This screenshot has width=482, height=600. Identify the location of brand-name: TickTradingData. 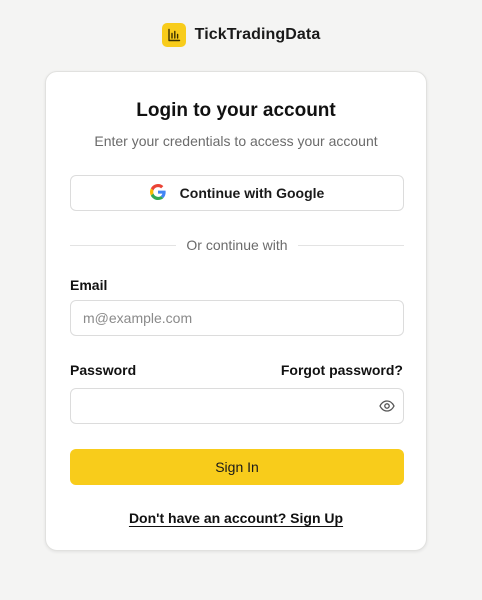
(257, 34).